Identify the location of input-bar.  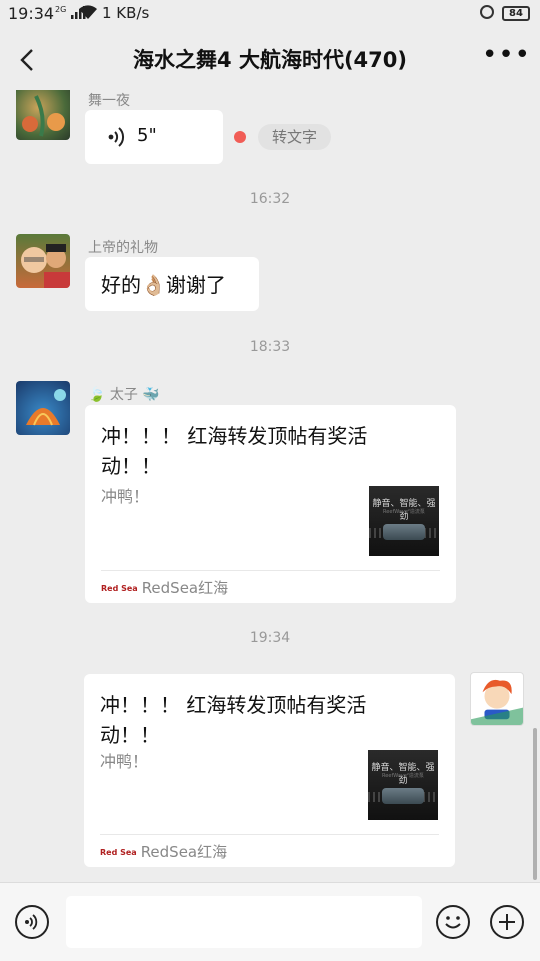
(270, 921).